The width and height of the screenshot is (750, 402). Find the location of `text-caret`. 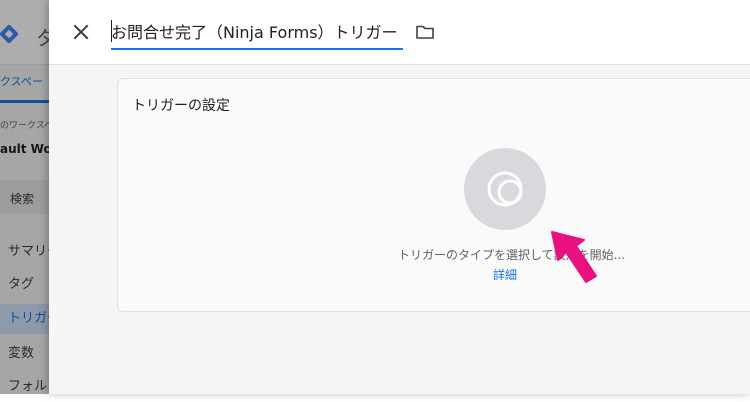

text-caret is located at coordinates (111, 31).